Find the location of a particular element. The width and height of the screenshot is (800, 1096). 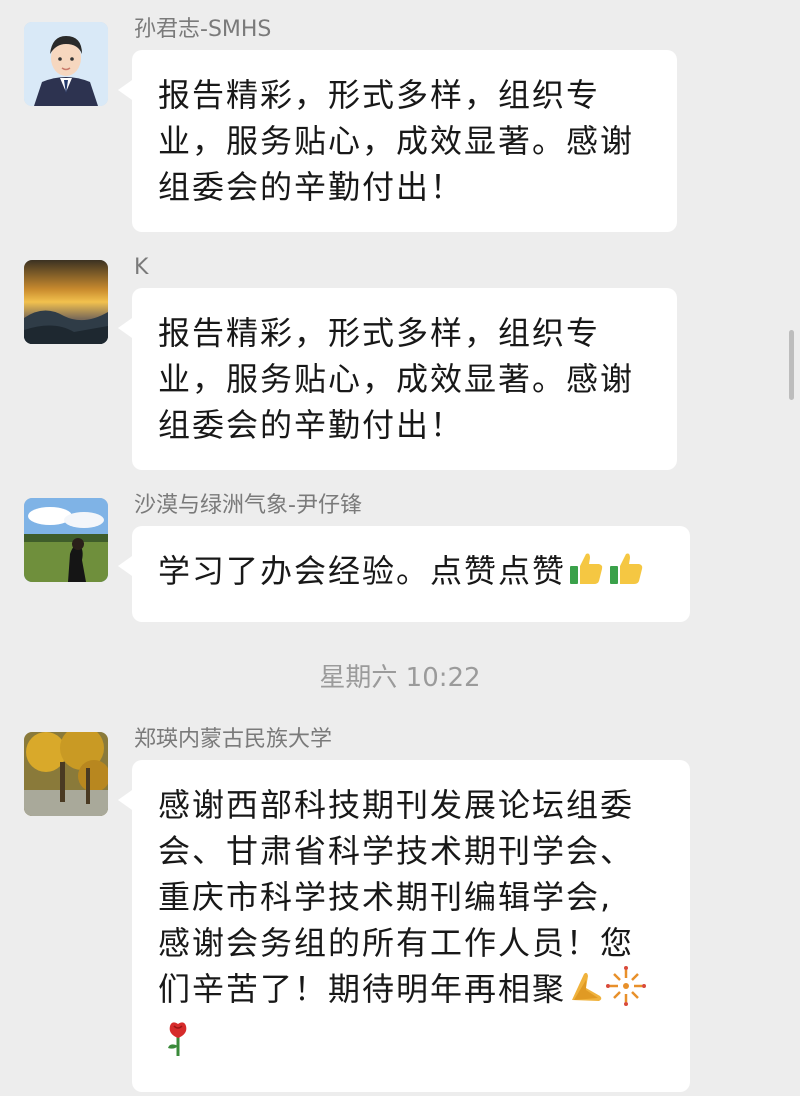

avatar-zhengying is located at coordinates (66, 774).